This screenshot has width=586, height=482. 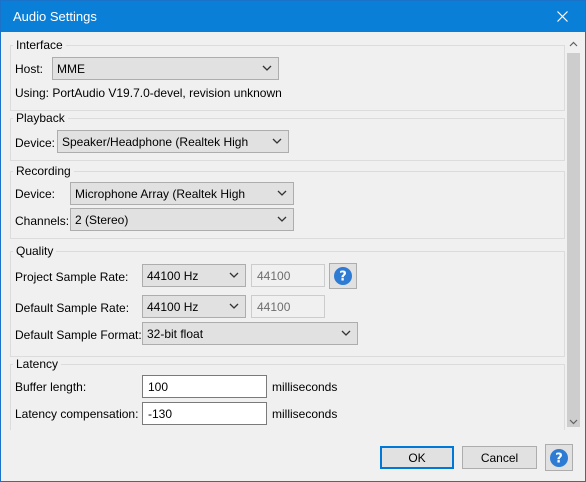 What do you see at coordinates (51, 387) in the screenshot?
I see `buffer-length-label: Buffer length:` at bounding box center [51, 387].